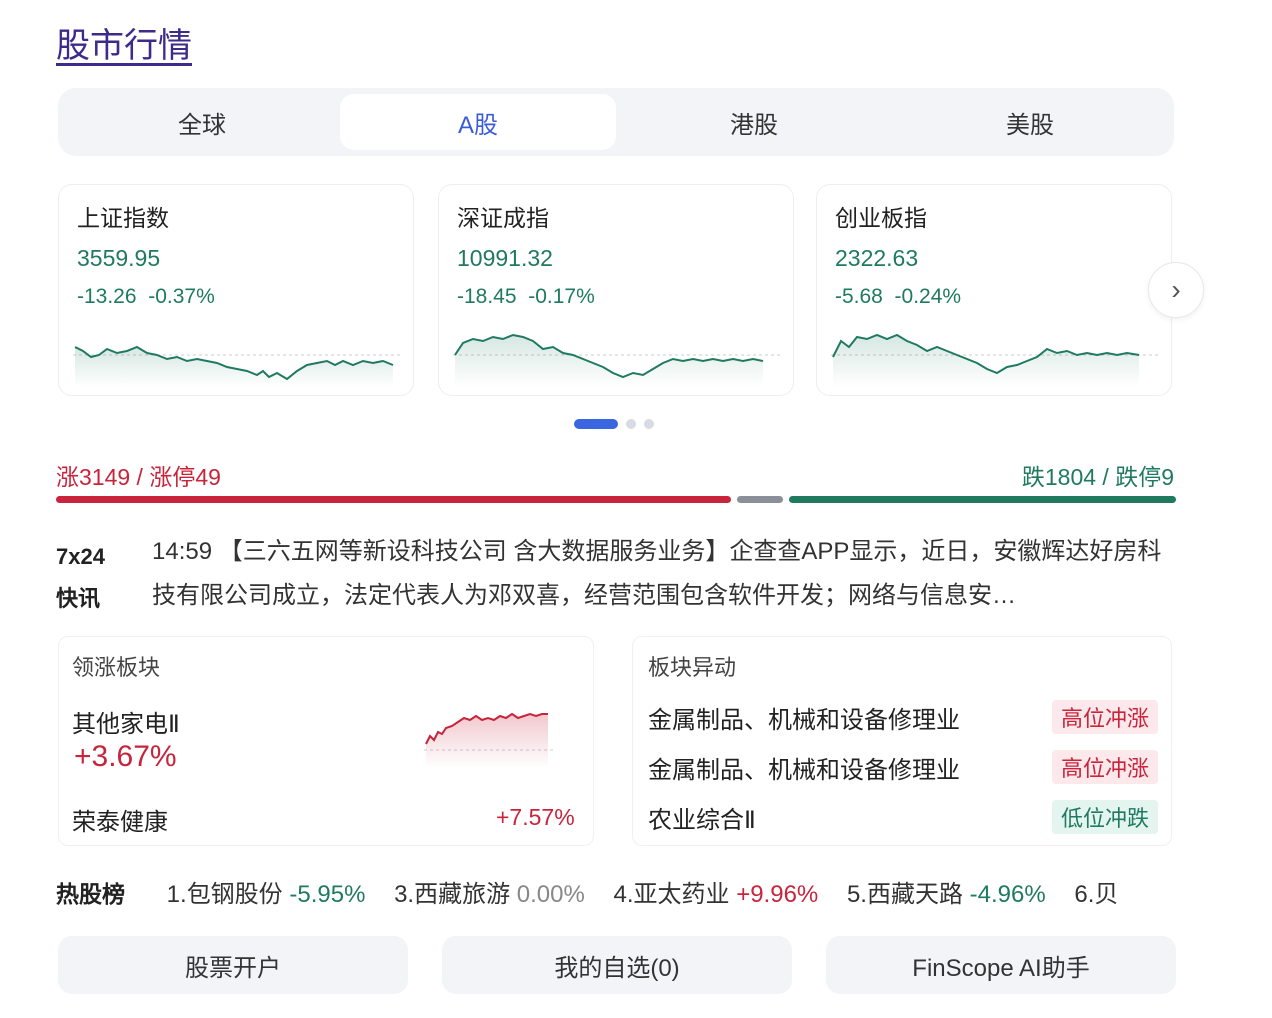  Describe the element at coordinates (120, 819) in the screenshot. I see `leading-stock-name: 荣泰健康` at that location.